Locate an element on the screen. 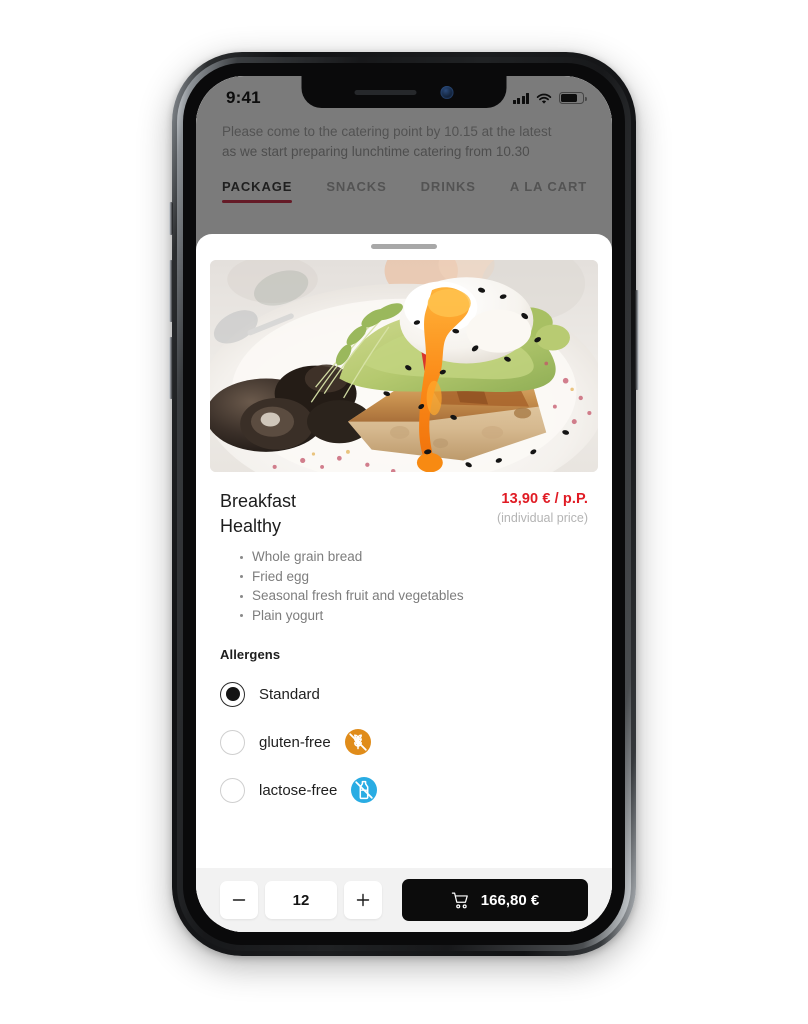 The image size is (808, 1024). no-gluten-wheat-icon is located at coordinates (357, 742).